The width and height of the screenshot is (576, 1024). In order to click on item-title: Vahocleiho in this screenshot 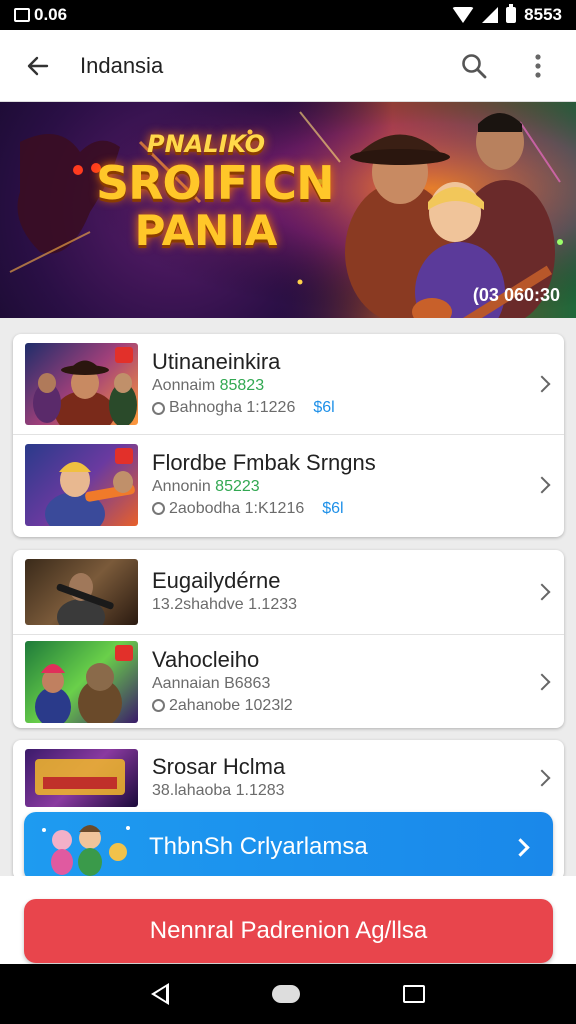, I will do `click(206, 659)`.